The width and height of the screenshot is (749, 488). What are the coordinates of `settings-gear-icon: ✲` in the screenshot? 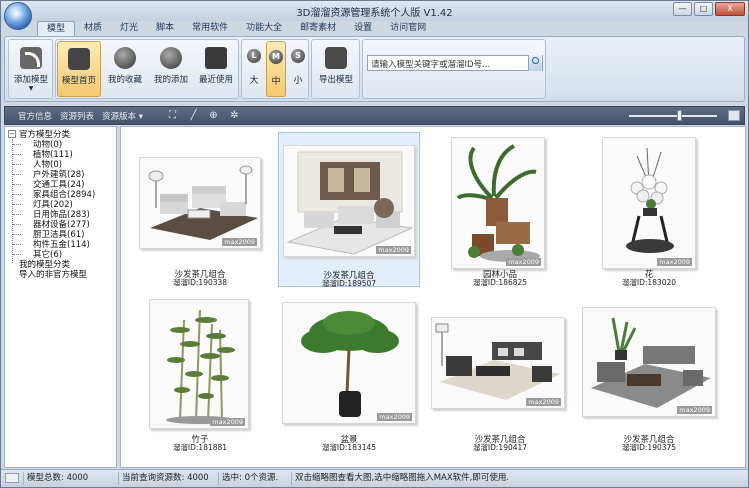 It's located at (234, 115).